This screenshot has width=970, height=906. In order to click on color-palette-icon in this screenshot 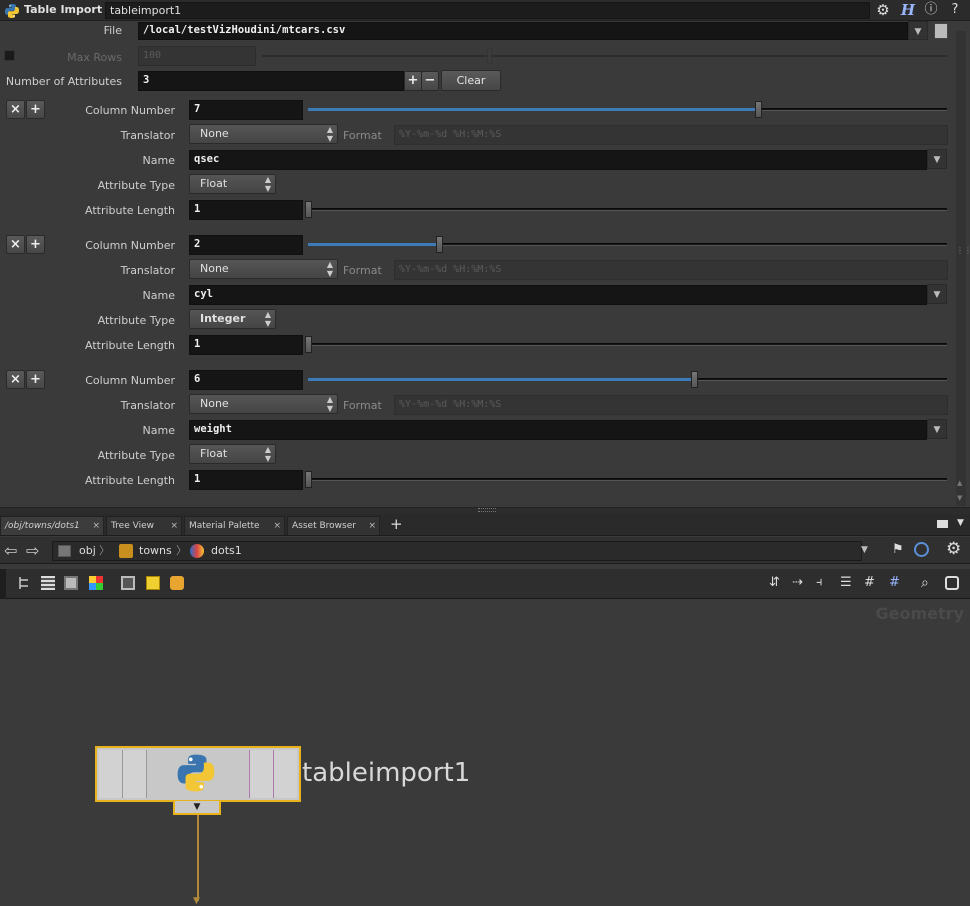, I will do `click(96, 583)`.